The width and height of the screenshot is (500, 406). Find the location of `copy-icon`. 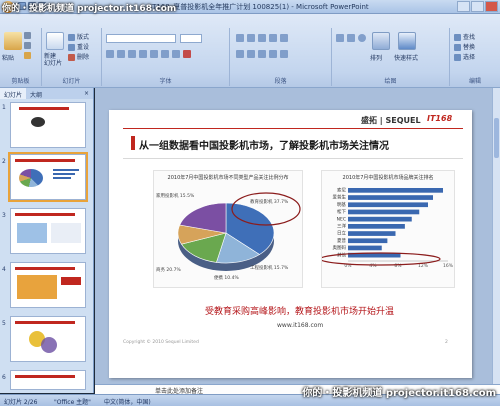

copy-icon is located at coordinates (28, 46).